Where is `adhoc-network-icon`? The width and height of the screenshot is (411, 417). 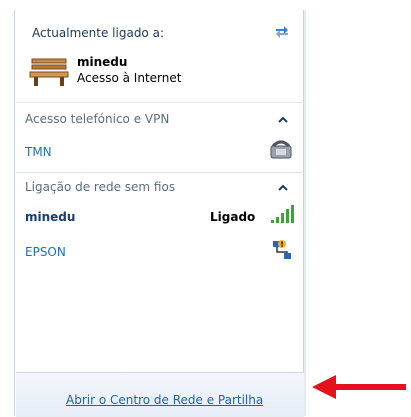
adhoc-network-icon is located at coordinates (282, 249).